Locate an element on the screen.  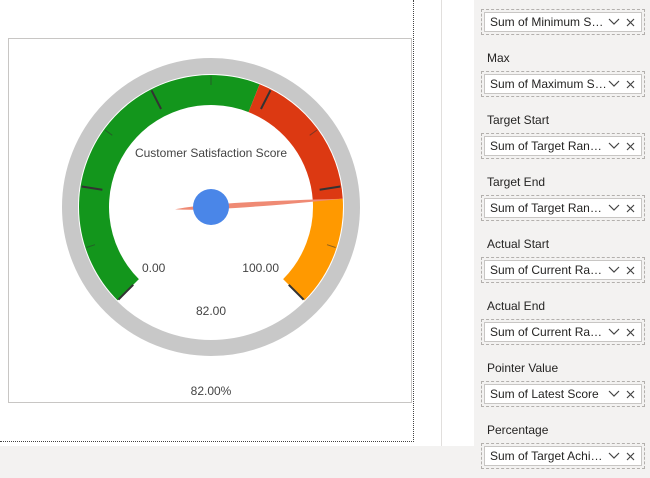
field-pill-text: Sum of Target Achievement is located at coordinates (548, 456).